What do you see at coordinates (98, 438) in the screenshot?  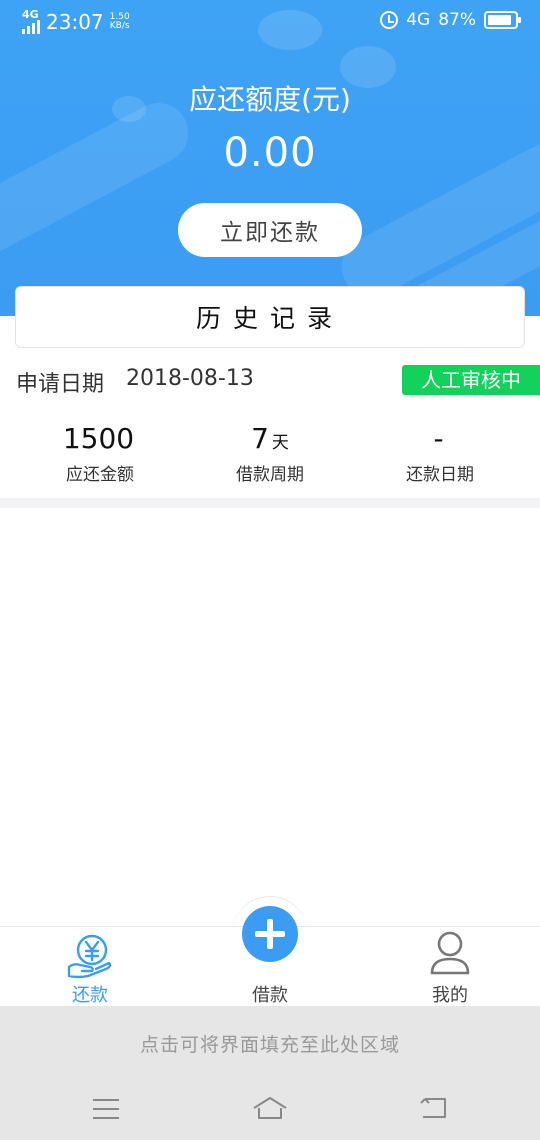 I see `stat-value: 1500` at bounding box center [98, 438].